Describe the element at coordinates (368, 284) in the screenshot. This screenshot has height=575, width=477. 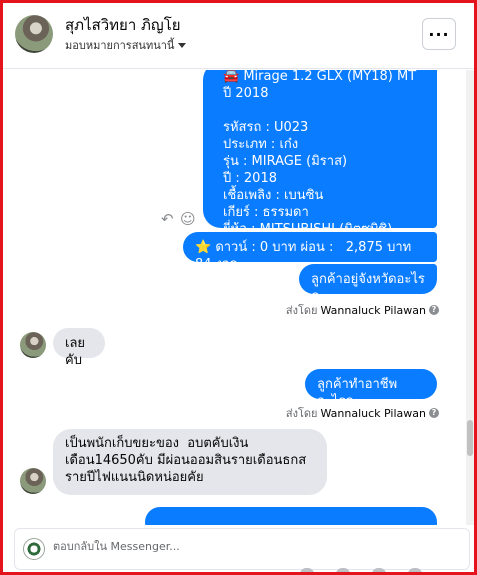
I see `ask-province-message: ลูกค้าอยู่จังหวัดอะไรคะ` at that location.